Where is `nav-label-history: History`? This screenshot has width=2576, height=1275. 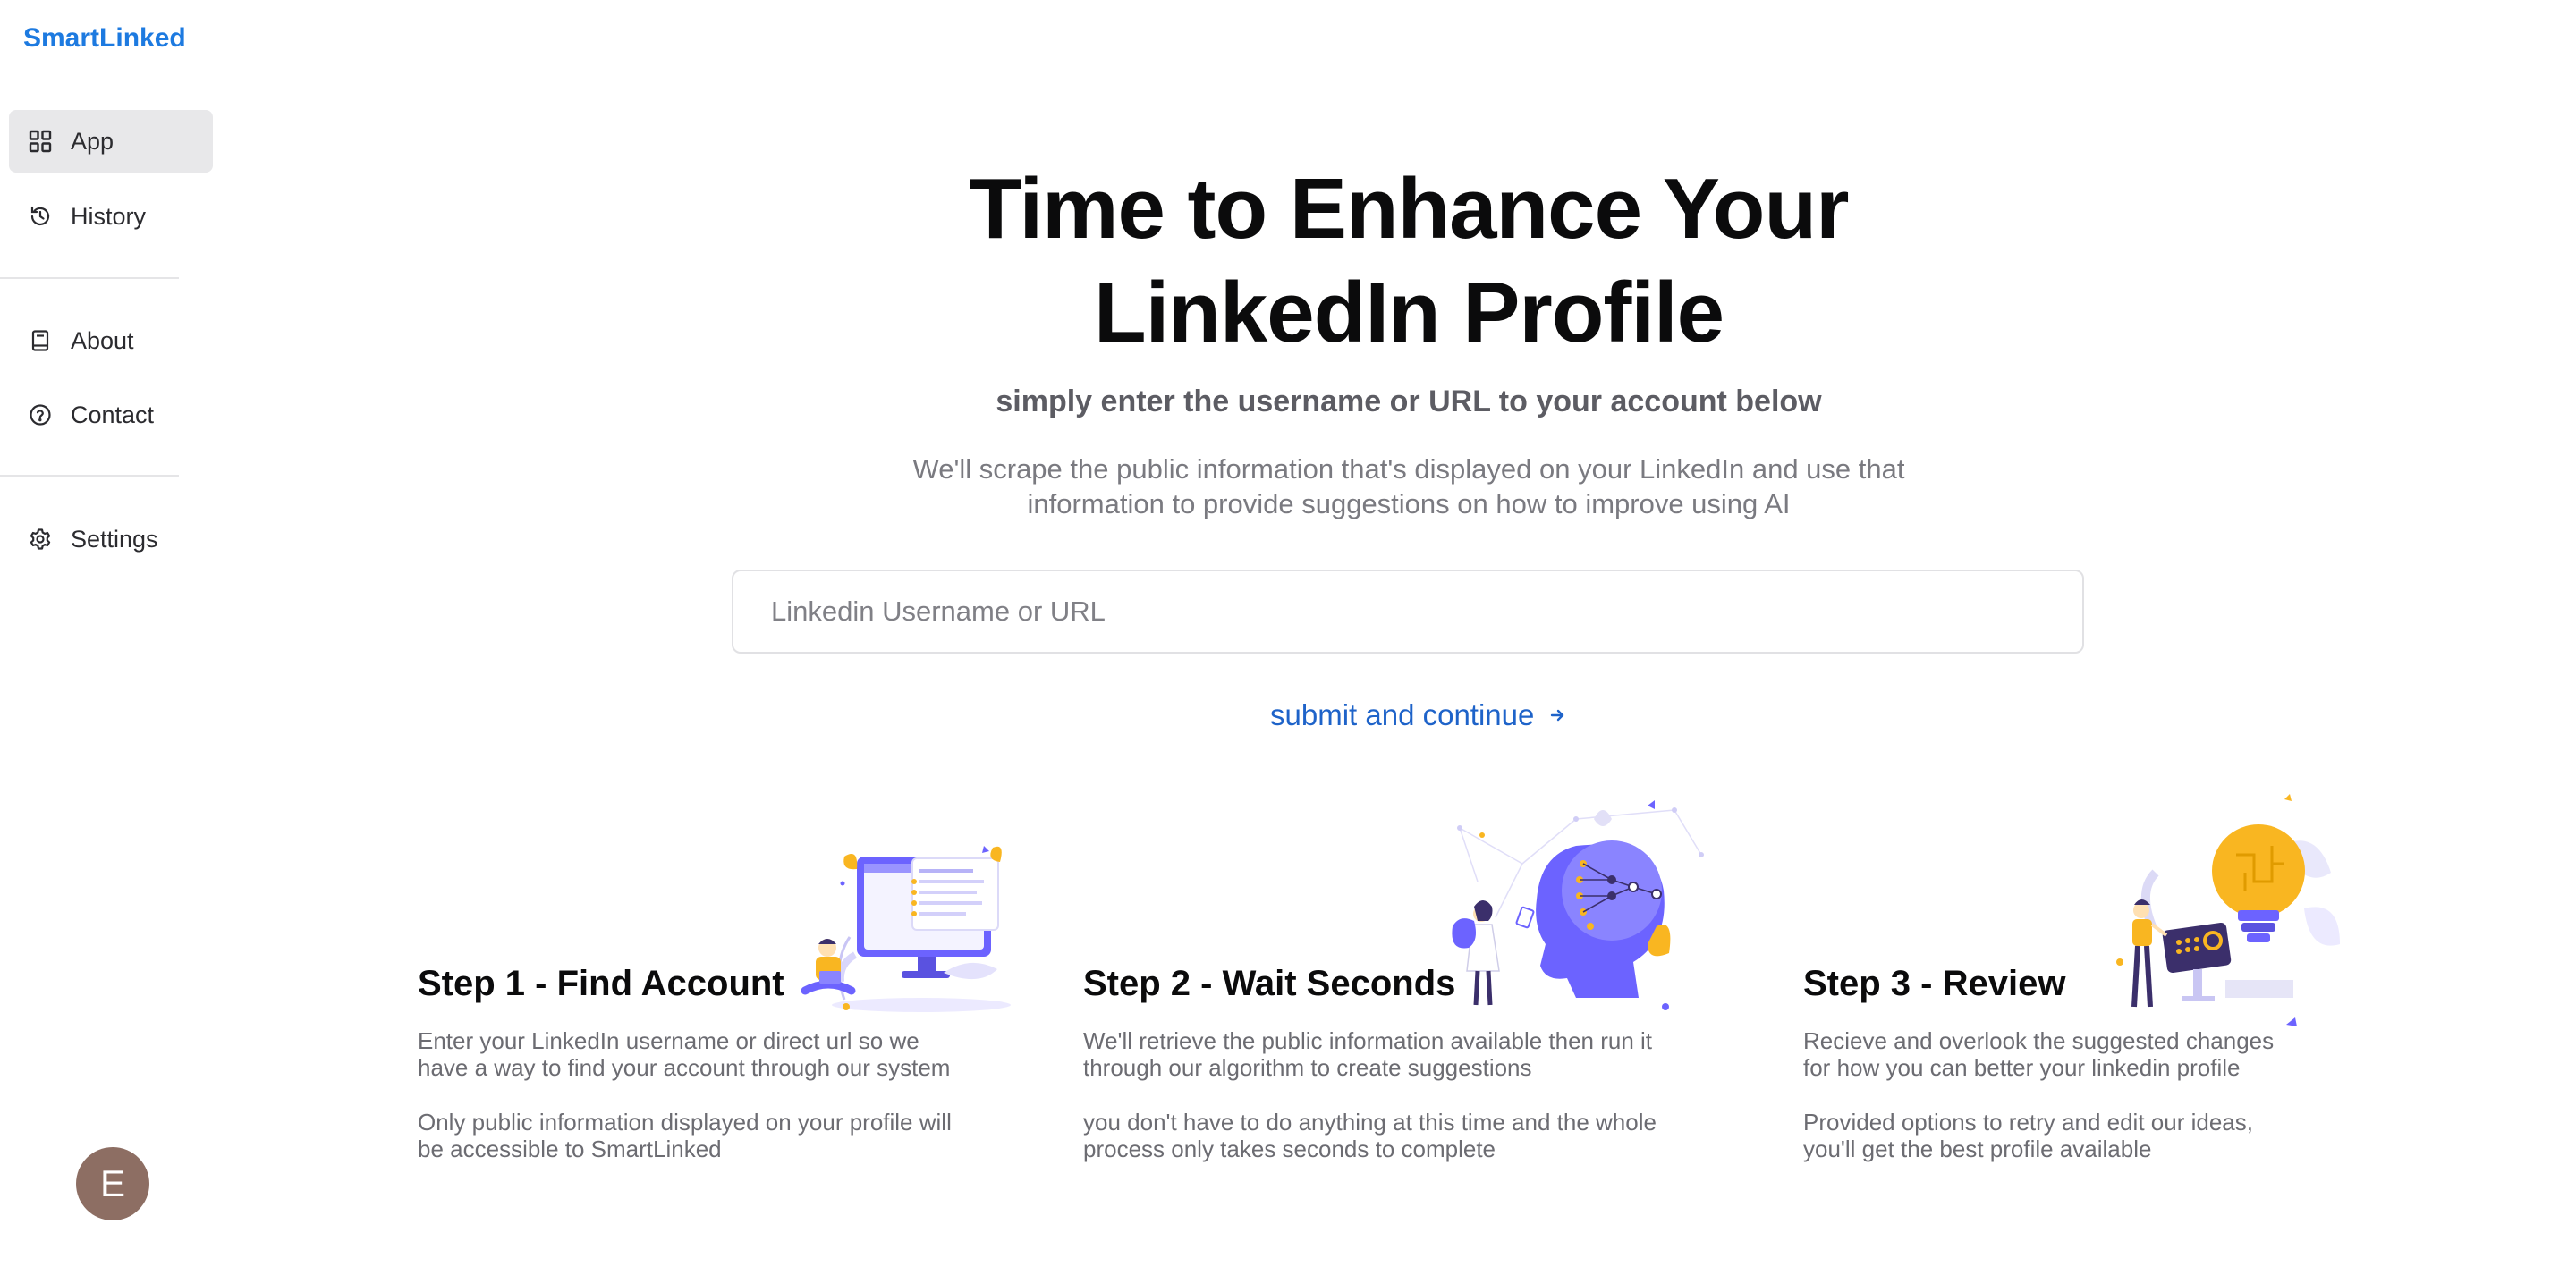
nav-label-history: History is located at coordinates (109, 216).